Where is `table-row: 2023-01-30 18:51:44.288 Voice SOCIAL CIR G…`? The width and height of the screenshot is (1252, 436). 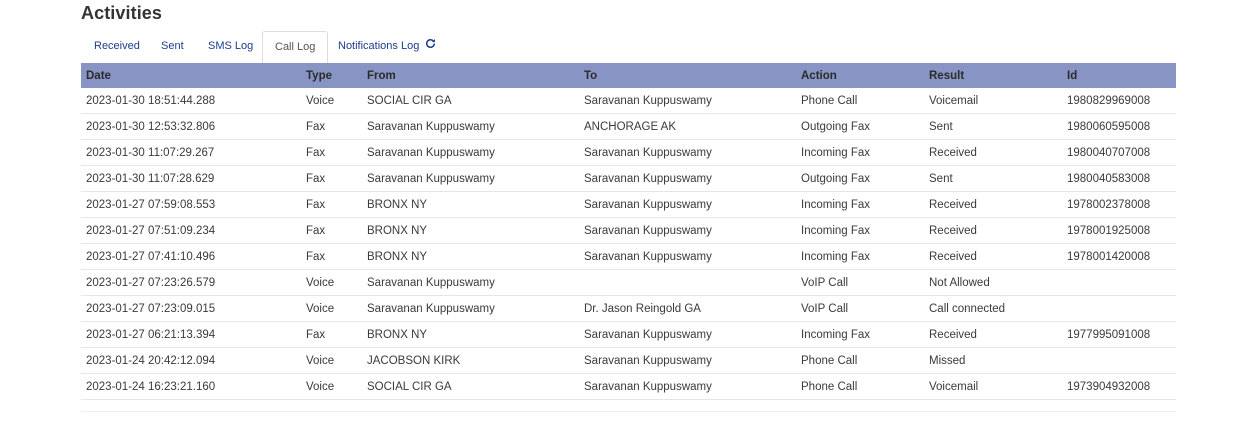
table-row: 2023-01-30 18:51:44.288 Voice SOCIAL CIR G… is located at coordinates (628, 101).